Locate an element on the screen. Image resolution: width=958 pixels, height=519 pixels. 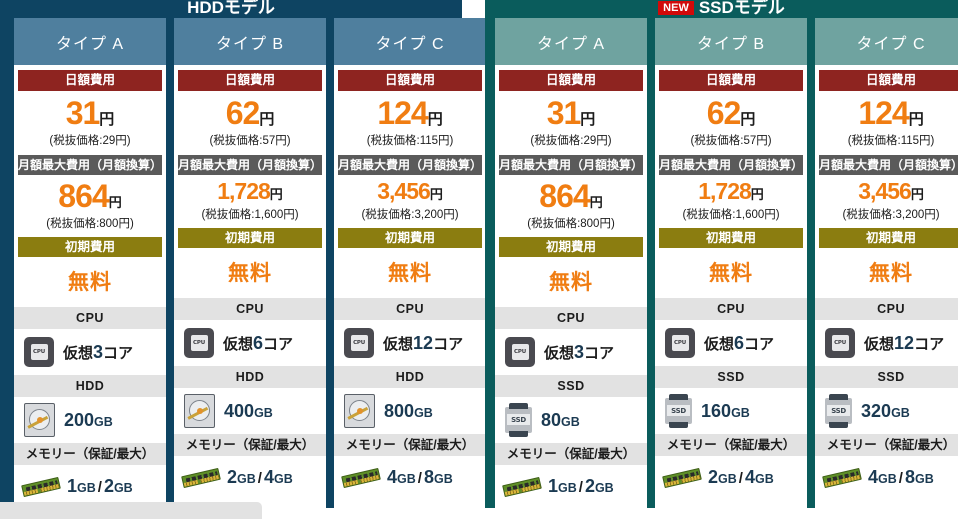
memory-spec-row: 2GB/4GB is located at coordinates (731, 477).